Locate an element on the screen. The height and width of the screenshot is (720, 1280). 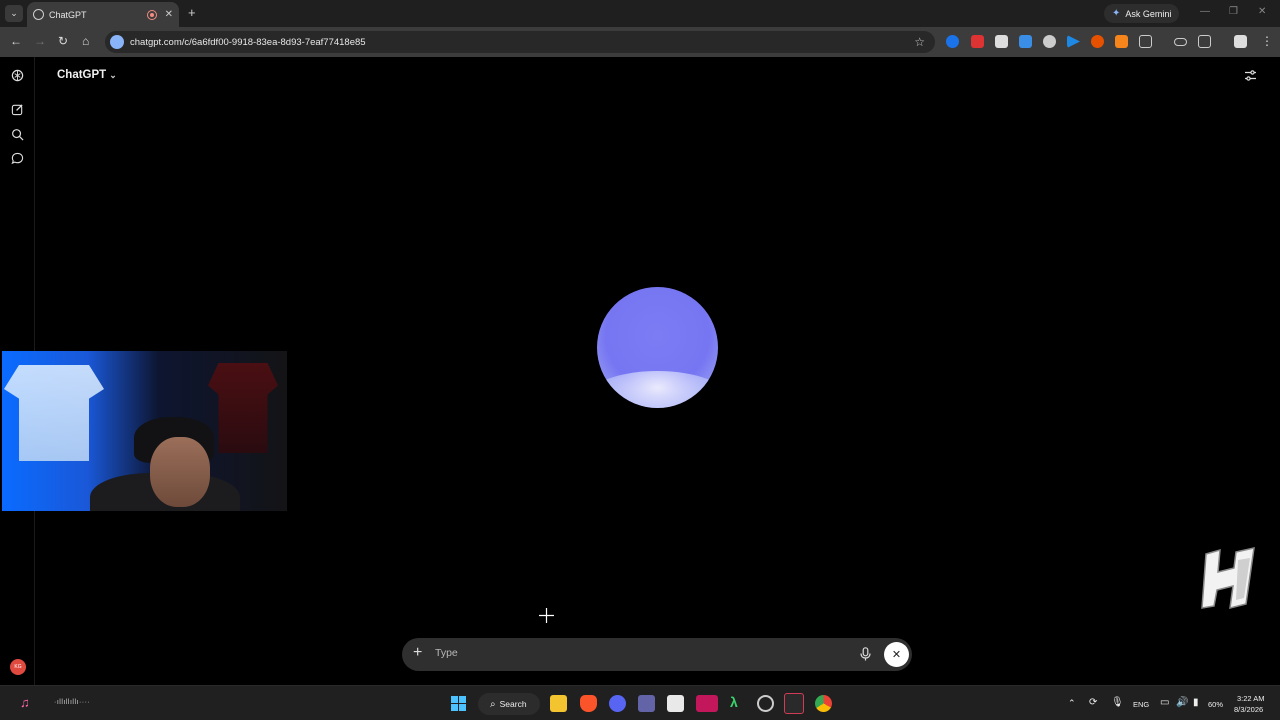
browser-menu-icon: ⋮ is located at coordinates (1267, 41).